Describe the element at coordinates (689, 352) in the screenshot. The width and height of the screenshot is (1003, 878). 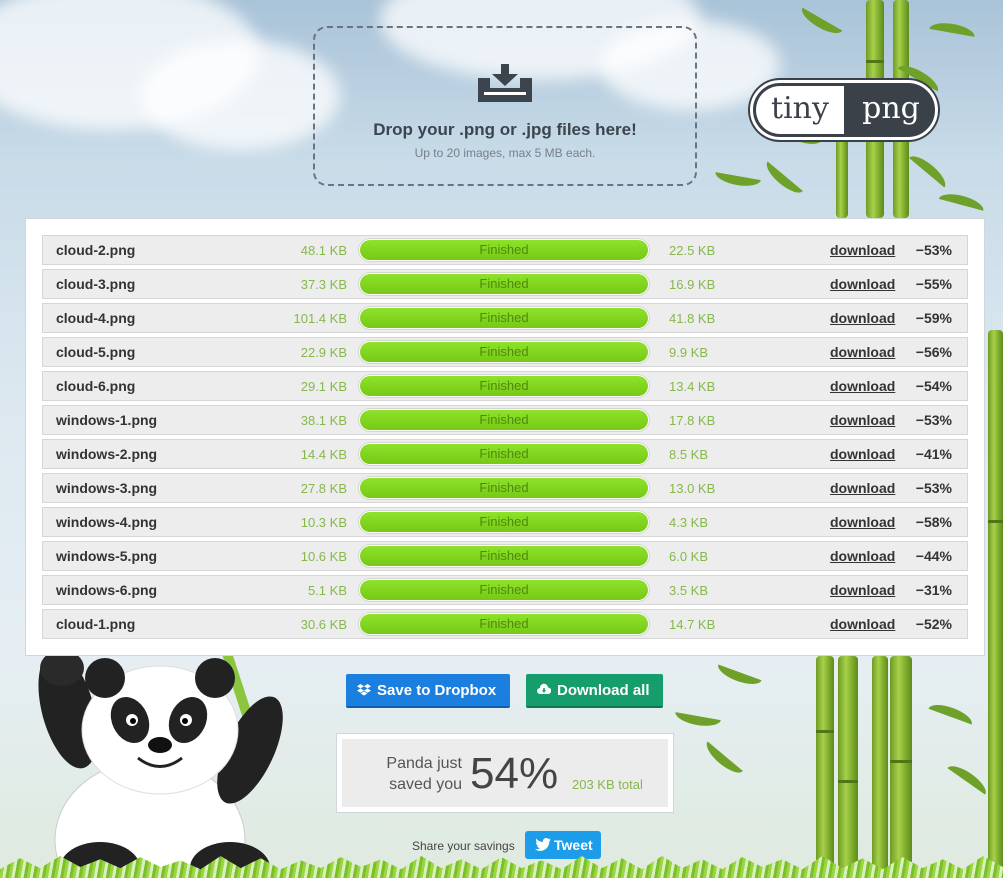
I see `compressed-size: 9.9 KB` at that location.